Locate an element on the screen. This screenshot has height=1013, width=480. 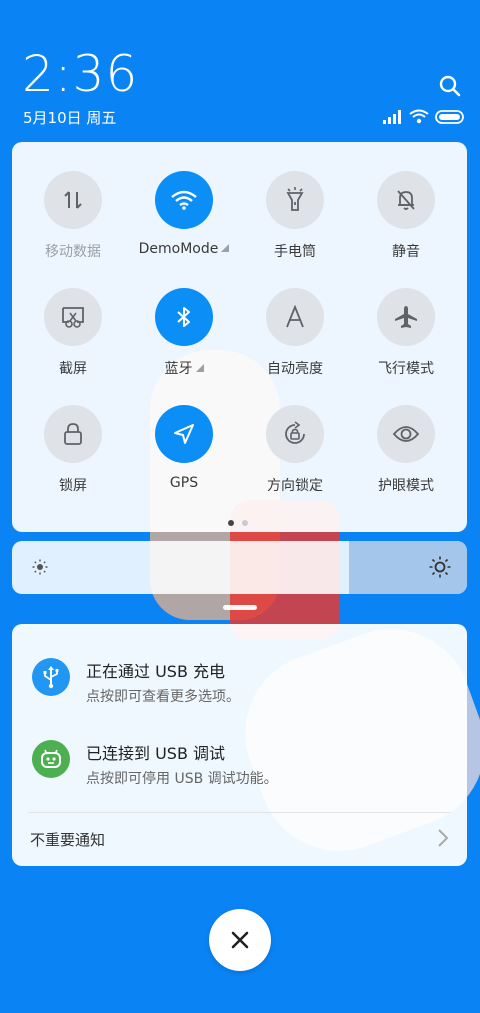
usb-icon is located at coordinates (51, 677).